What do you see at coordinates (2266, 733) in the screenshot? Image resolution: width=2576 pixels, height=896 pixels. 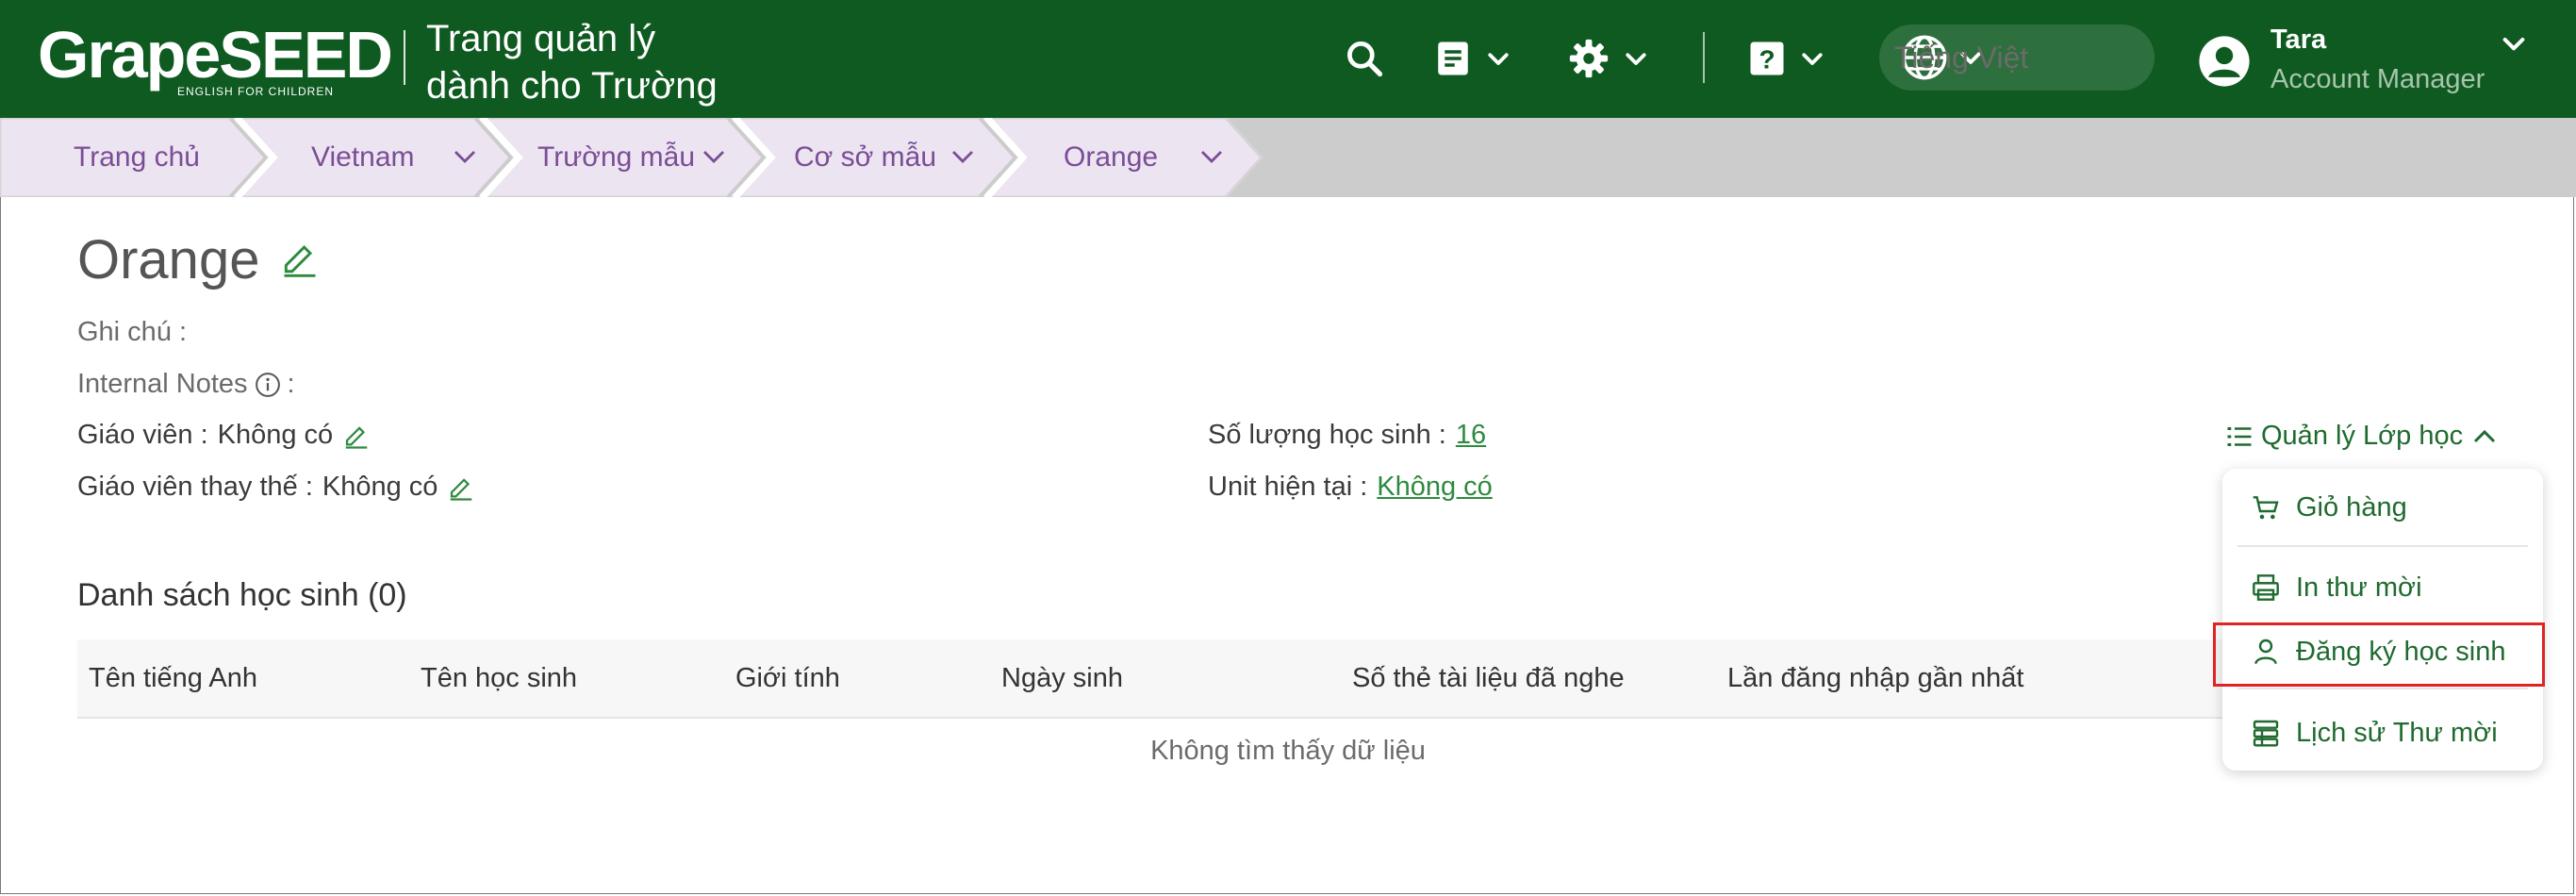 I see `history-list-icon` at bounding box center [2266, 733].